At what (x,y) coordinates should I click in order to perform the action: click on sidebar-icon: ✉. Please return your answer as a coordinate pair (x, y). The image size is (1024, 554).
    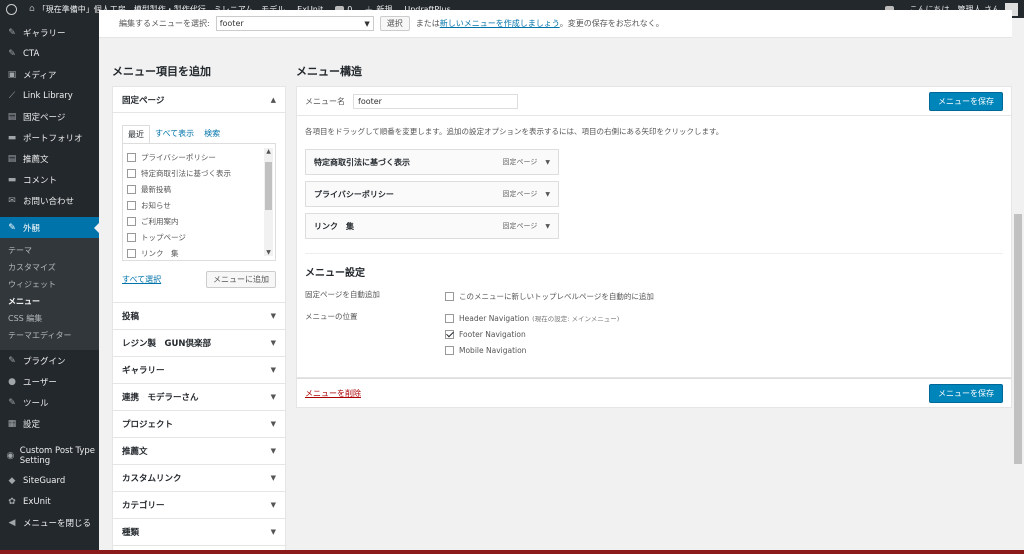
    Looking at the image, I should click on (12, 200).